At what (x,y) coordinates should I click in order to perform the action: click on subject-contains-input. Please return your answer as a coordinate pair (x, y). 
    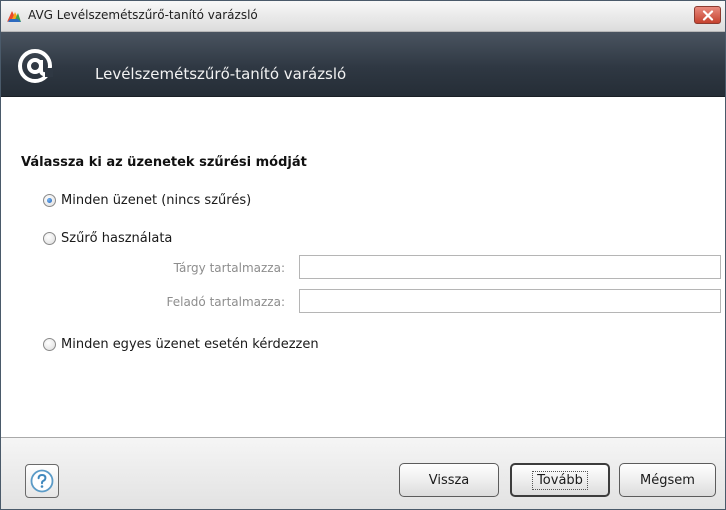
    Looking at the image, I should click on (510, 267).